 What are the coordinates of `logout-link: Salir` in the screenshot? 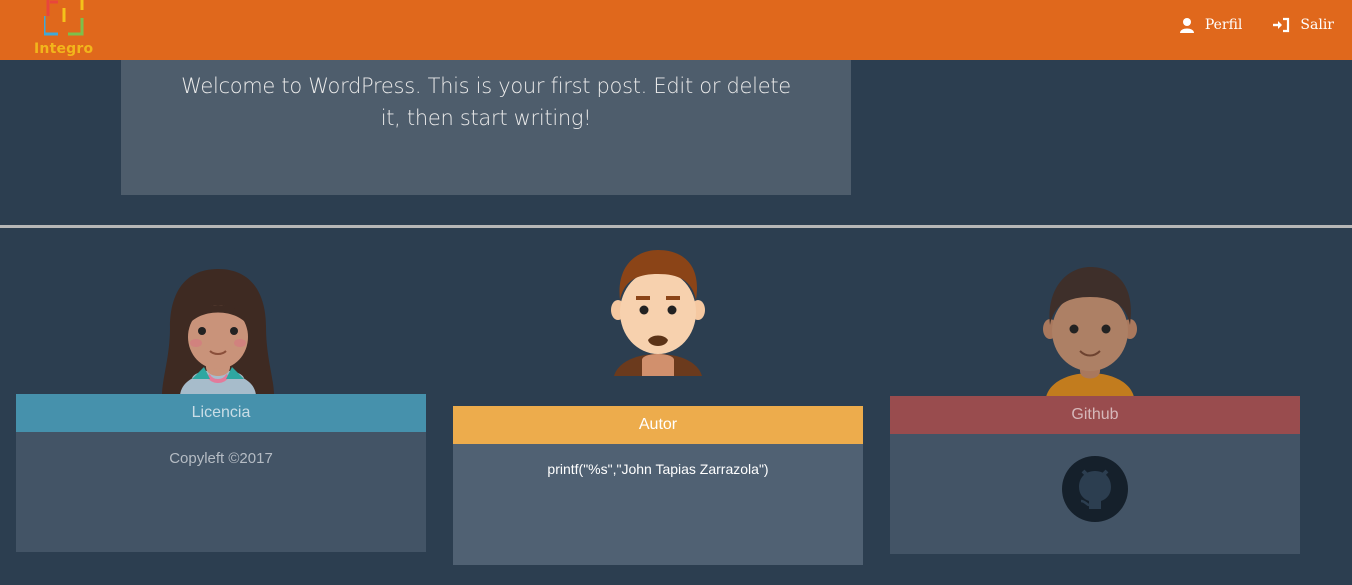 It's located at (1303, 25).